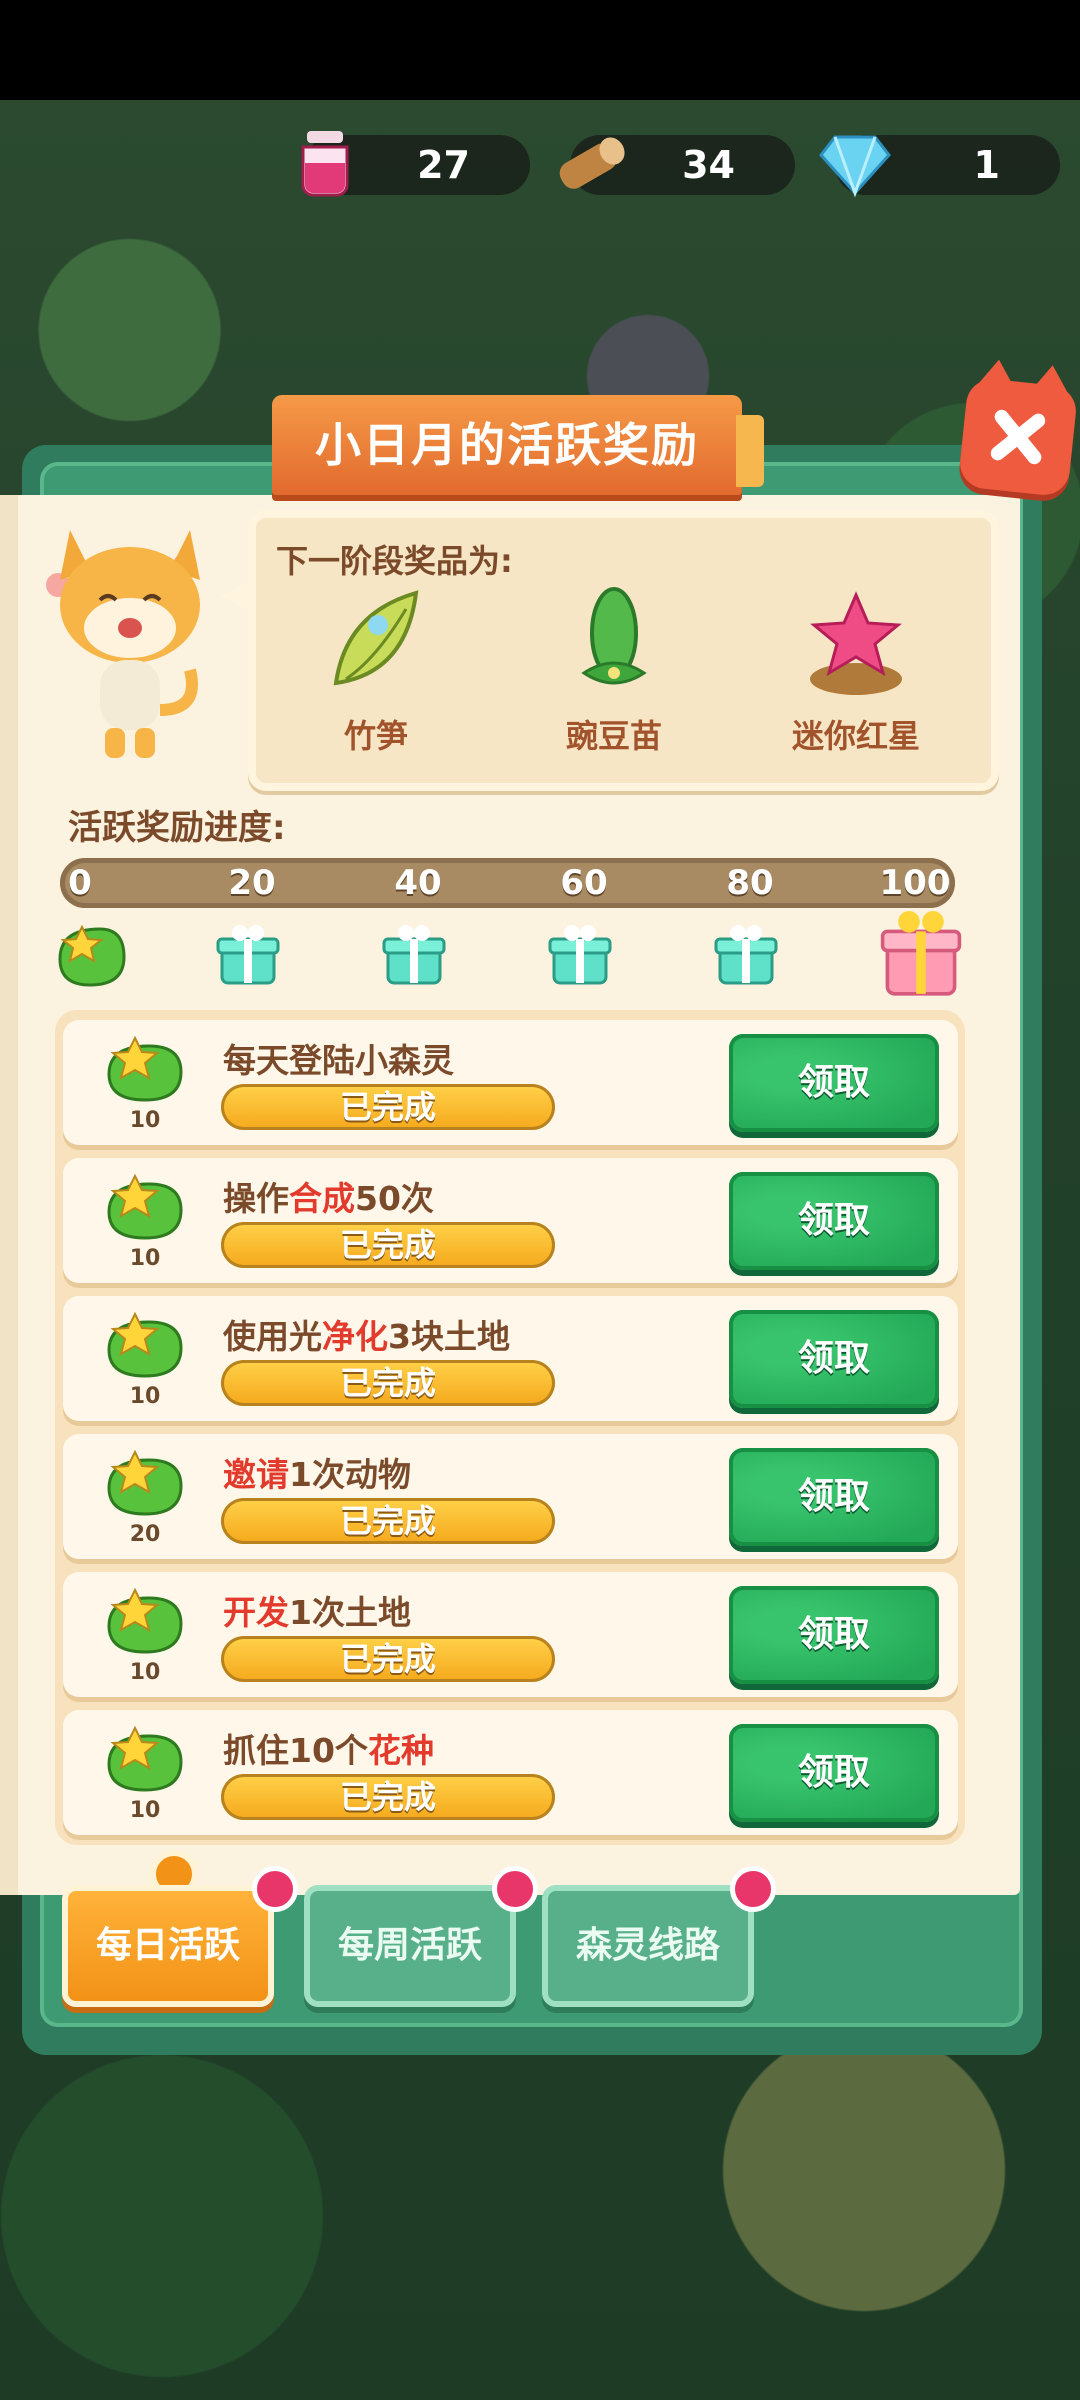 This screenshot has height=2400, width=1080. Describe the element at coordinates (507, 445) in the screenshot. I see `panel-title: 小日月的活跃奖励` at that location.